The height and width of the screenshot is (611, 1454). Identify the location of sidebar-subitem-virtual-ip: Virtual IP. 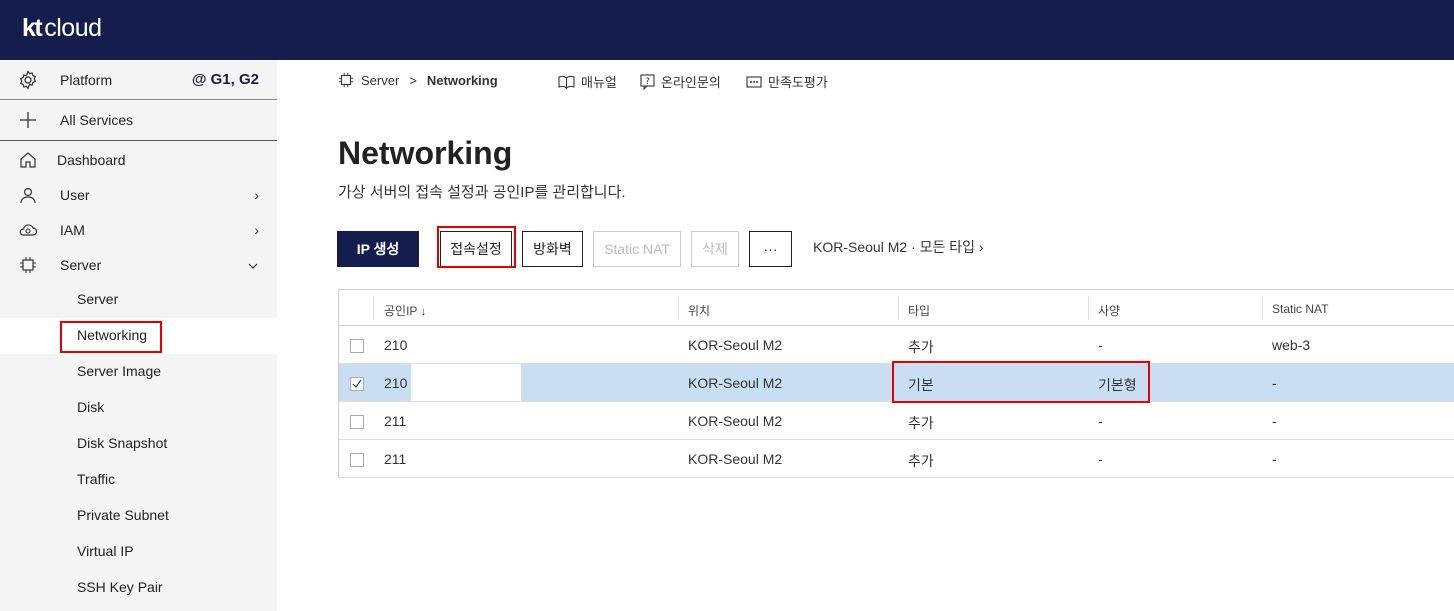
(138, 552).